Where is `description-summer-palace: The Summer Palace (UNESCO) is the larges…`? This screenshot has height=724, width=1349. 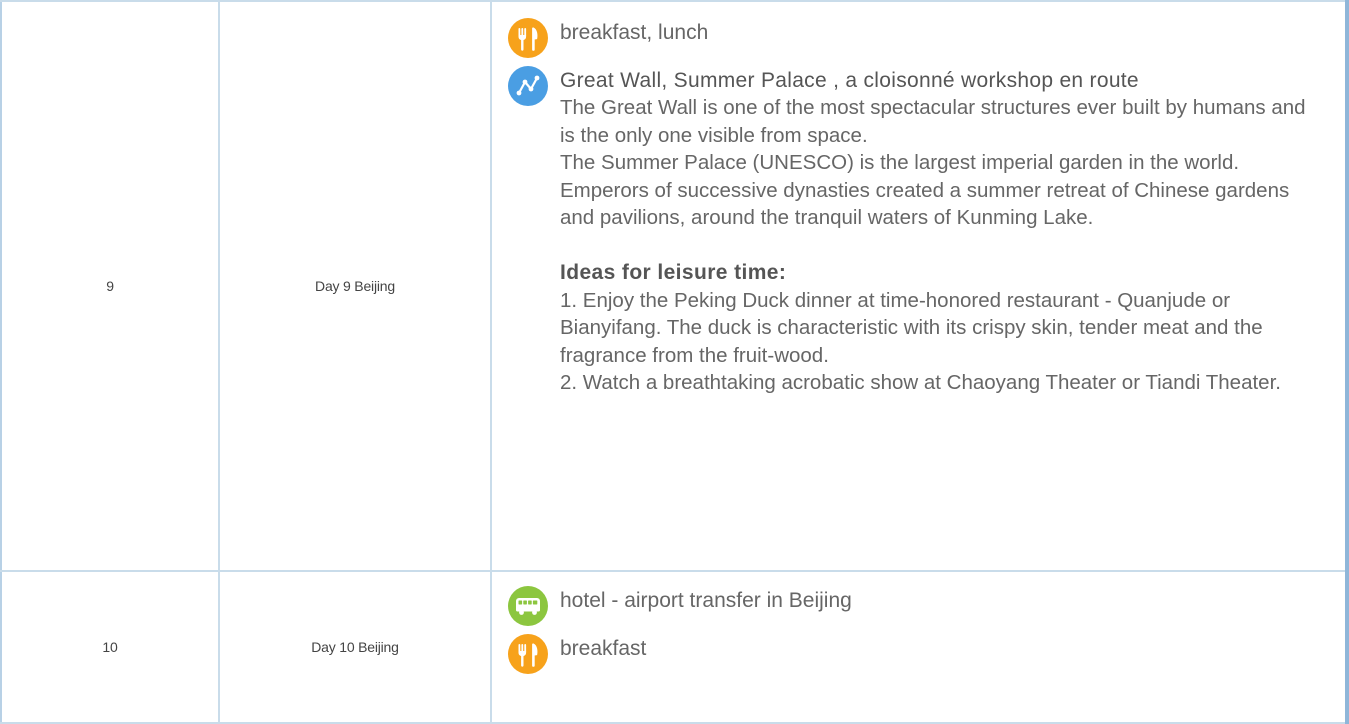 description-summer-palace: The Summer Palace (UNESCO) is the larges… is located at coordinates (925, 190).